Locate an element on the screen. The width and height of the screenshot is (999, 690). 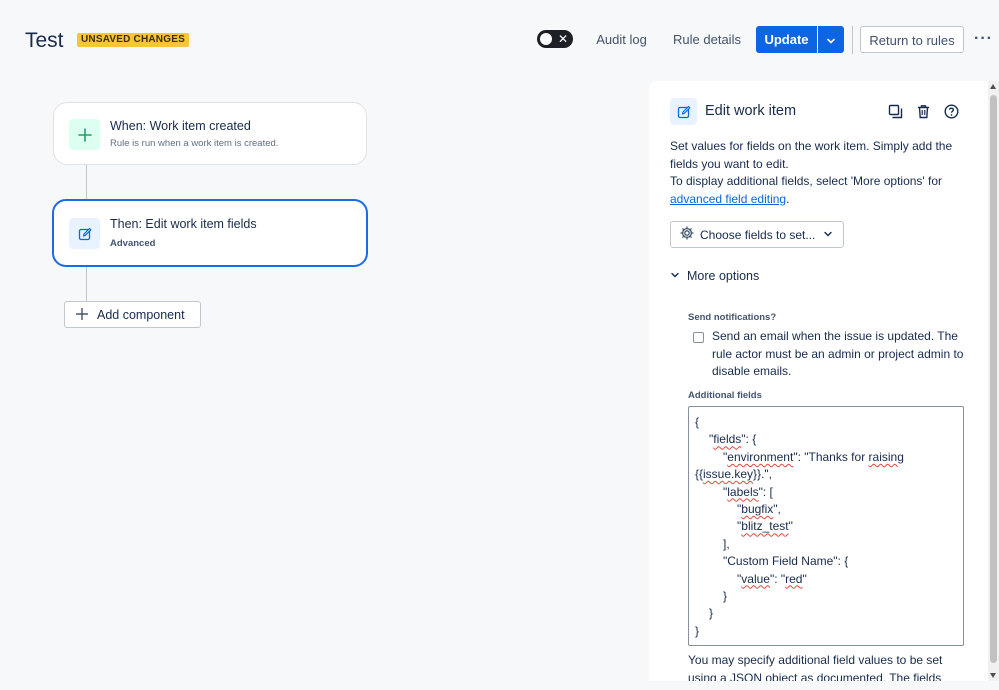
send-notifications-label: Send notifications? is located at coordinates (732, 317).